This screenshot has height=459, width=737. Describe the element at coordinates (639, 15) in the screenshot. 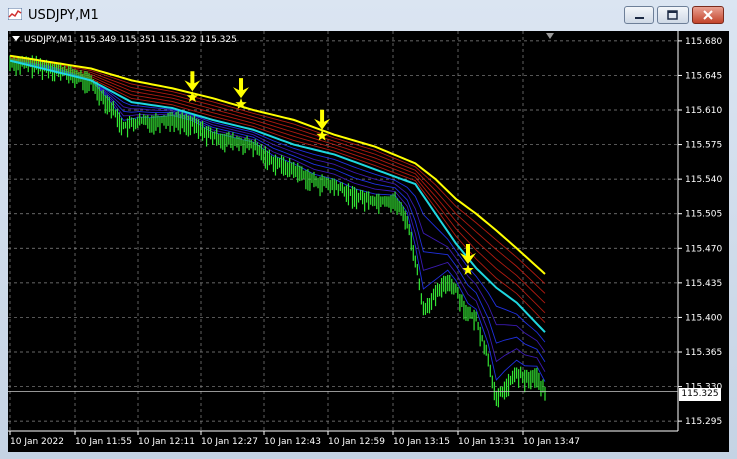

I see `minimize-button` at that location.